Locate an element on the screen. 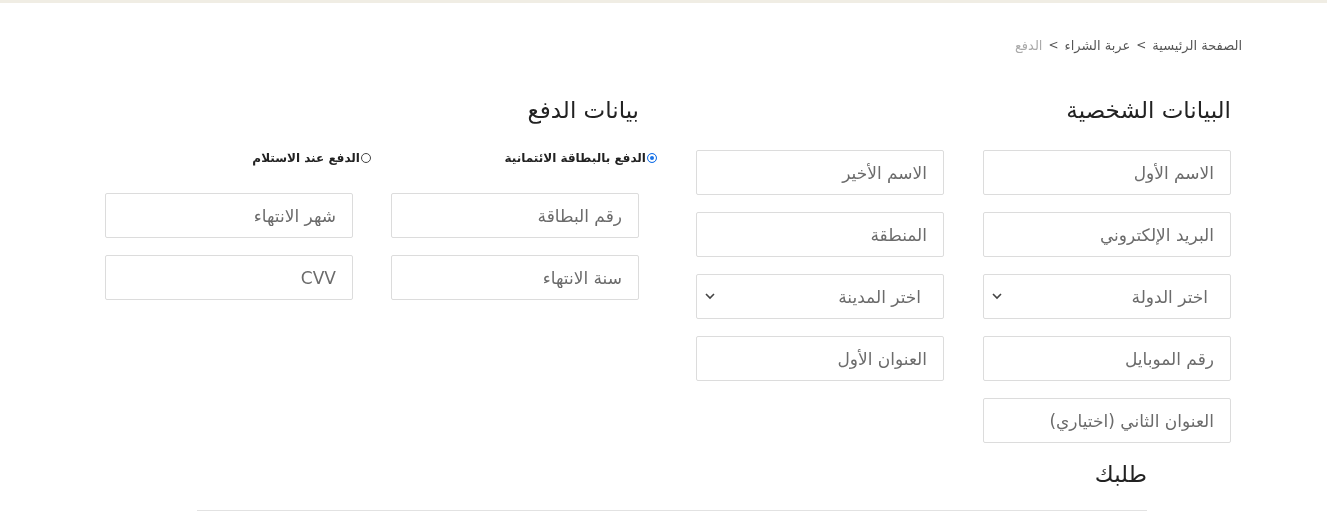 This screenshot has height=520, width=1327. current-page-label: الدفع is located at coordinates (1028, 45).